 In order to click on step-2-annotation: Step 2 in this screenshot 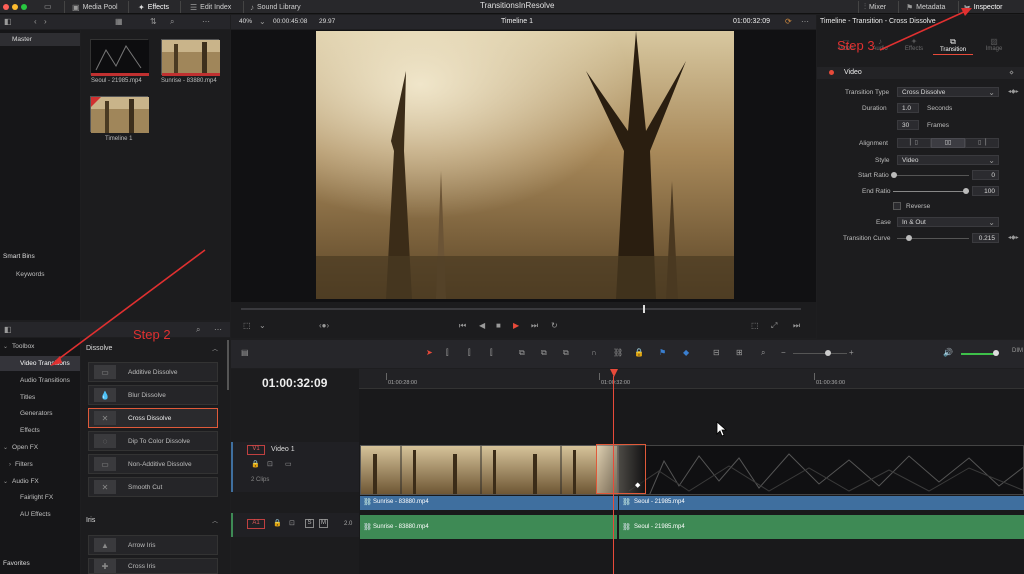, I will do `click(152, 334)`.